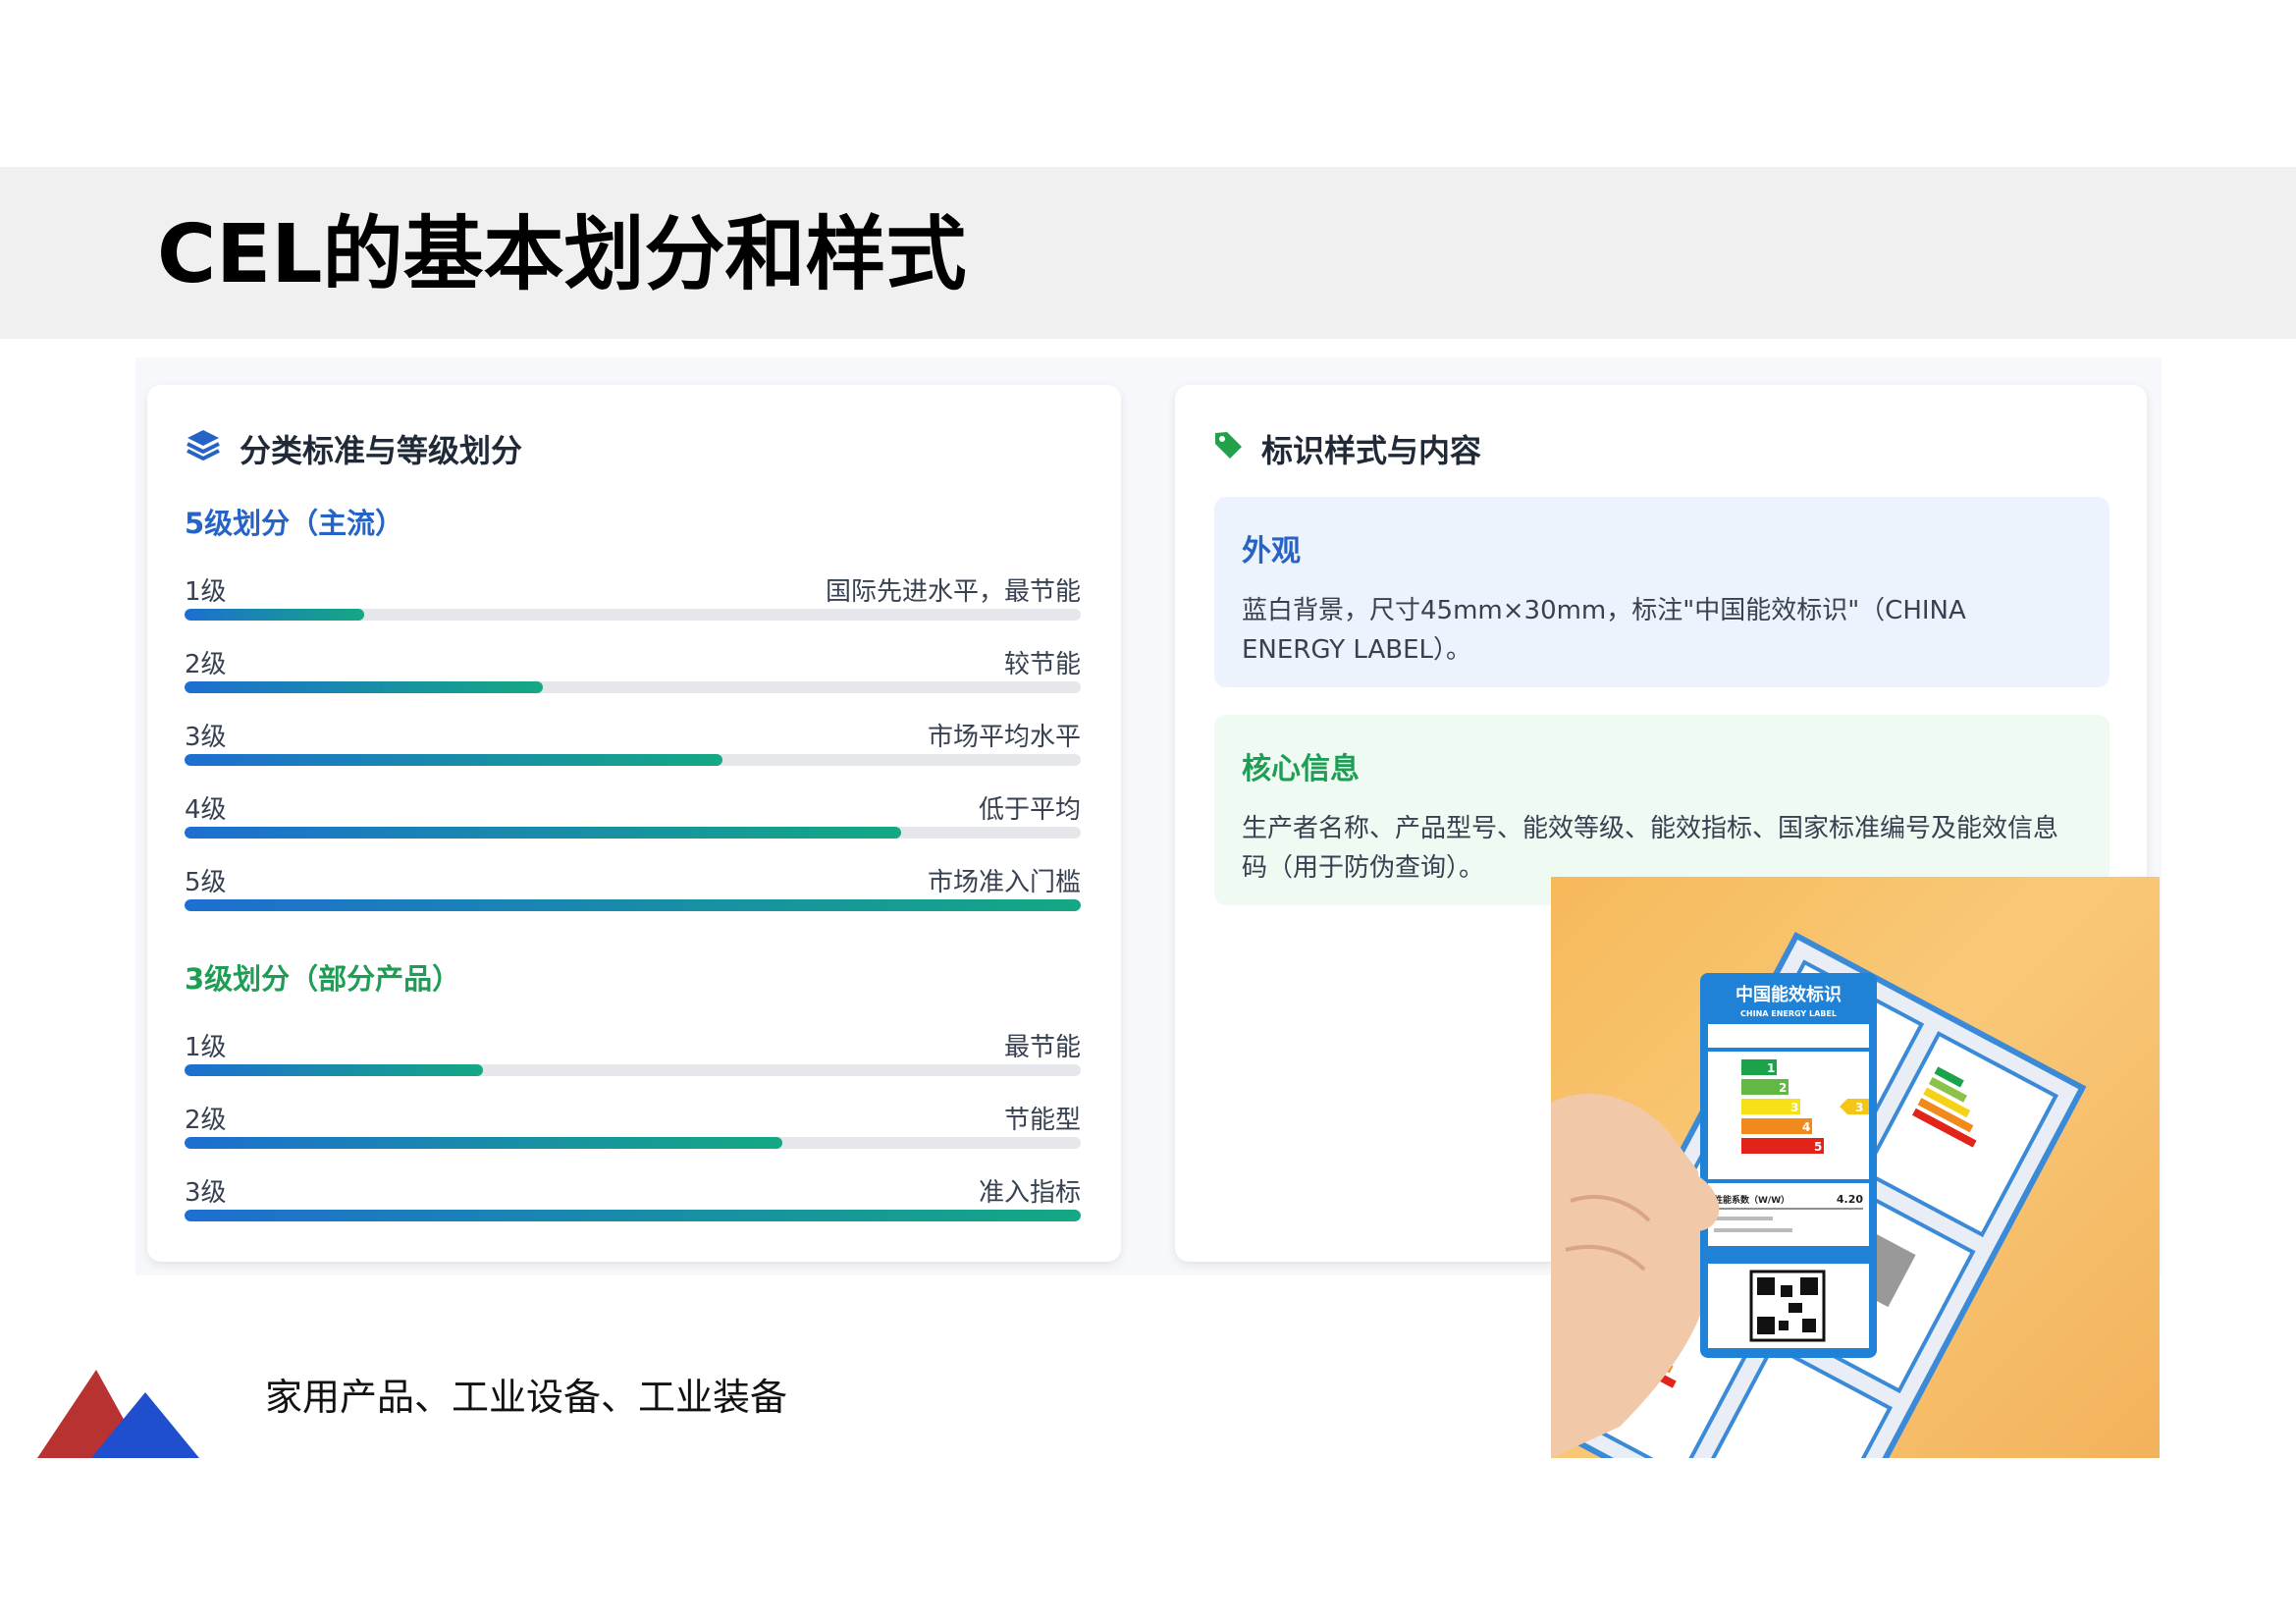  Describe the element at coordinates (633, 1124) in the screenshot. I see `level-row: 2级 节能型` at that location.